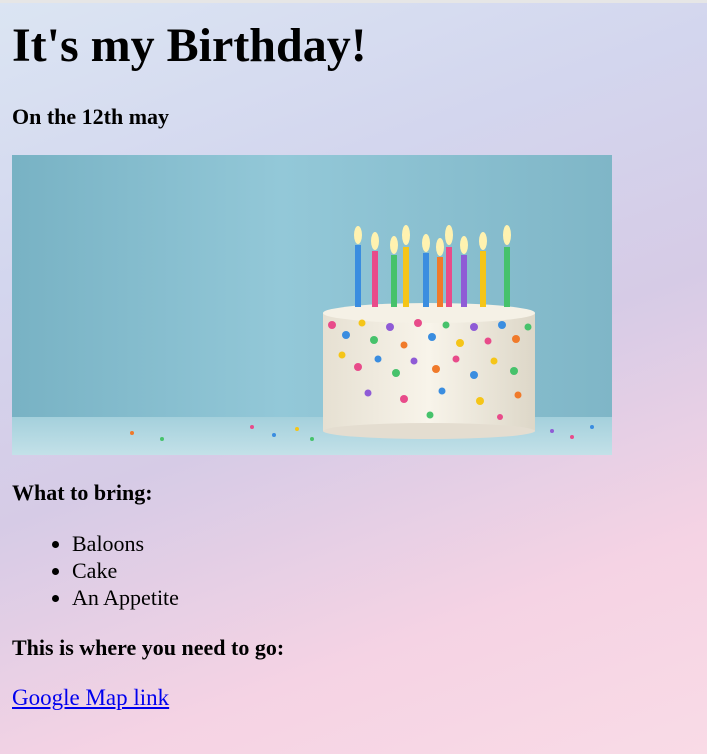  Describe the element at coordinates (91, 116) in the screenshot. I see `date-subtitle: On the 12th may` at that location.